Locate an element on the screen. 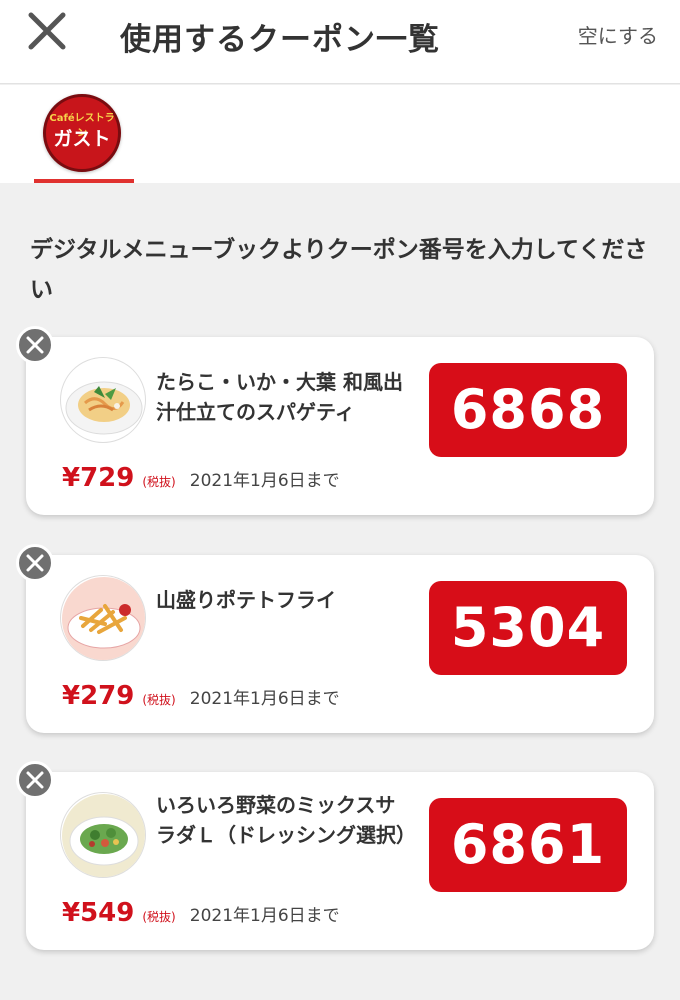 This screenshot has width=680, height=1000. tab-gusto: Caféレストラン ガスト is located at coordinates (84, 134).